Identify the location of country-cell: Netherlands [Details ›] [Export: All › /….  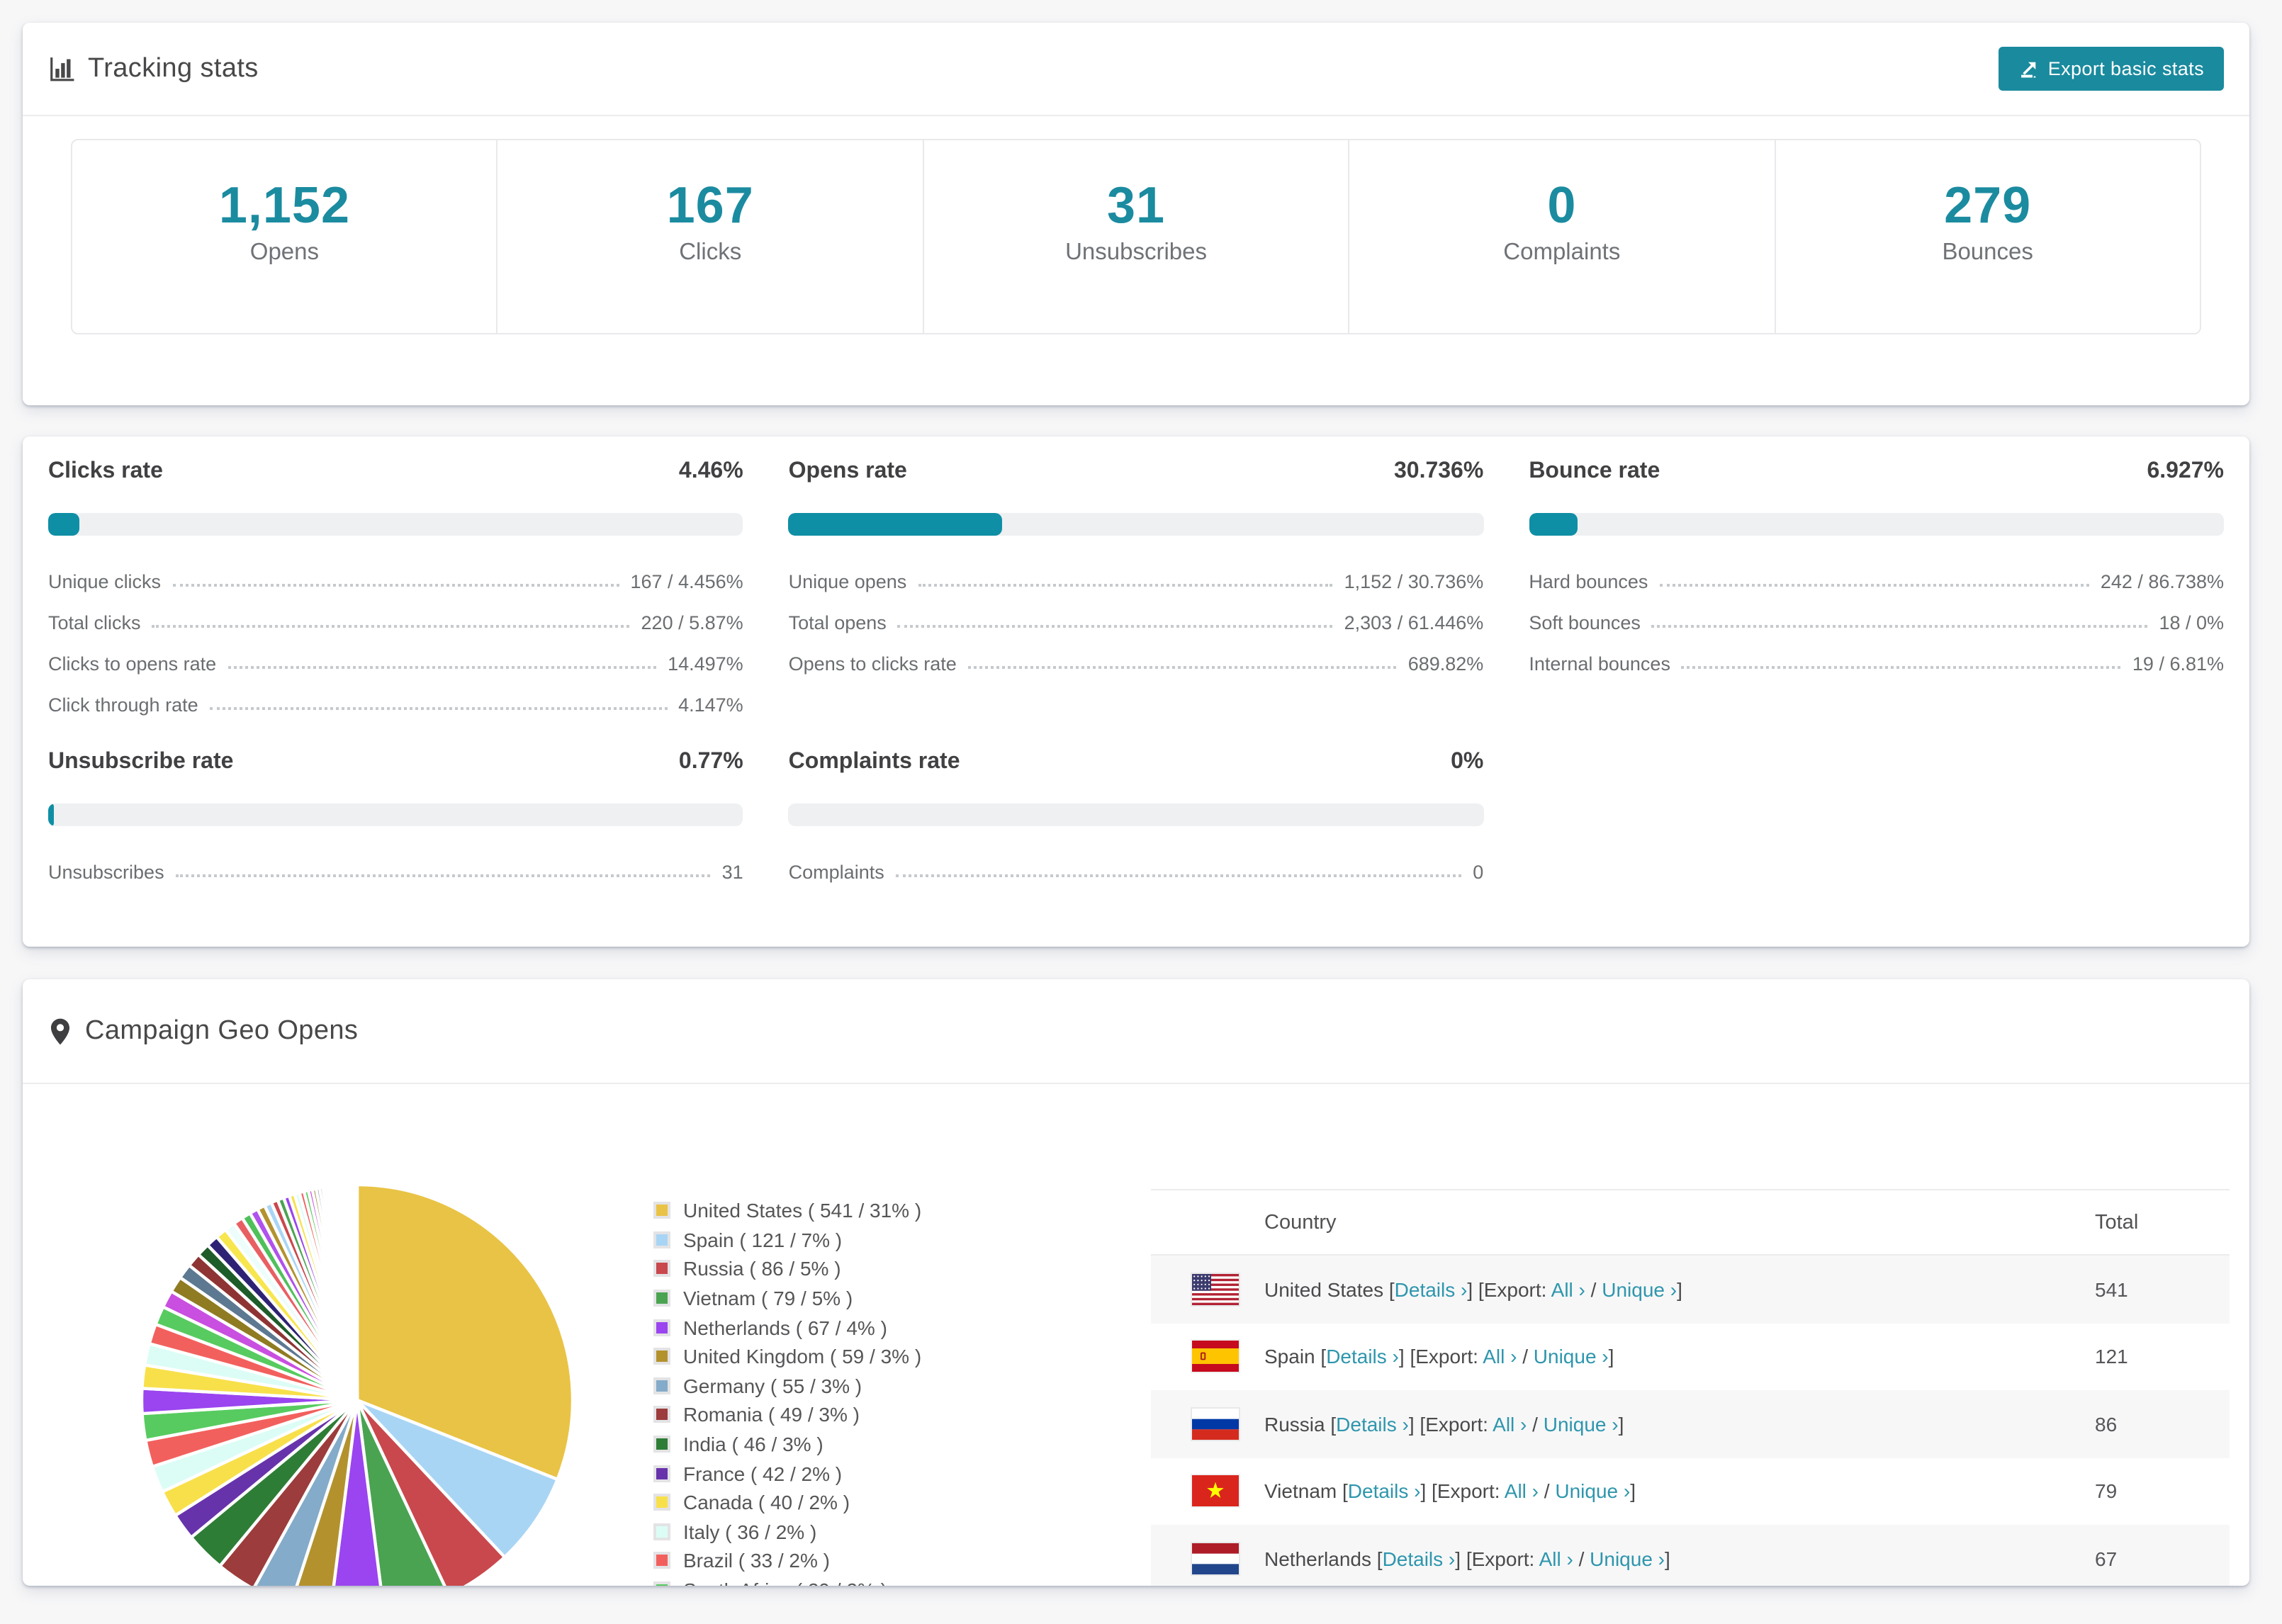
(1467, 1558).